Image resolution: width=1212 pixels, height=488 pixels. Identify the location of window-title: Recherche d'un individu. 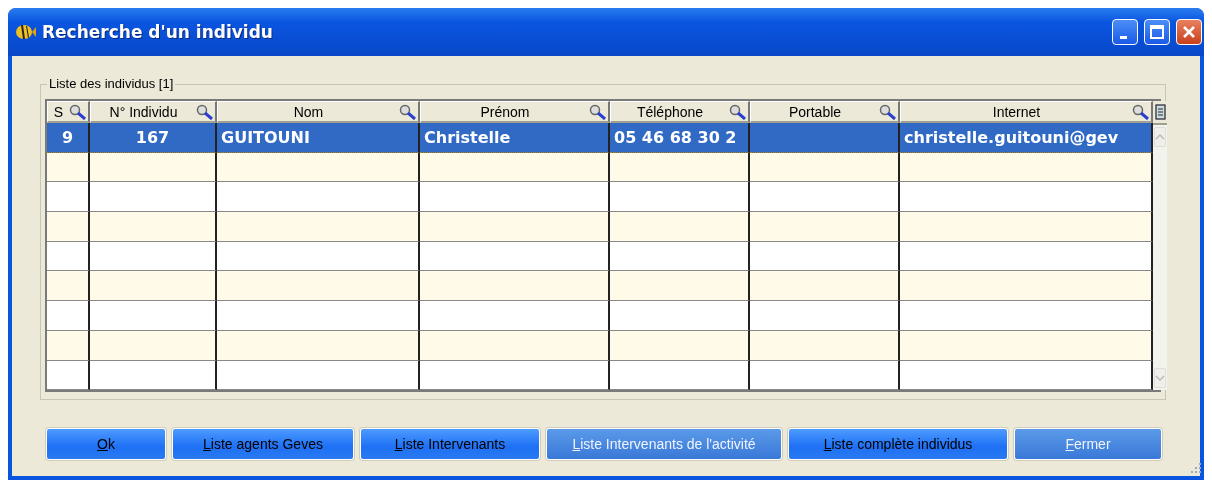
(158, 32).